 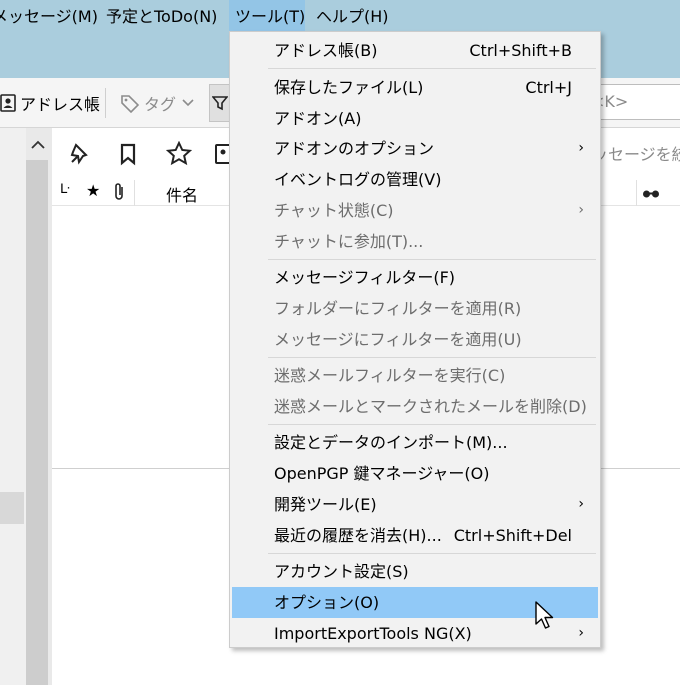 What do you see at coordinates (326, 50) in the screenshot?
I see `menu-item-label: アドレス帳(B)` at bounding box center [326, 50].